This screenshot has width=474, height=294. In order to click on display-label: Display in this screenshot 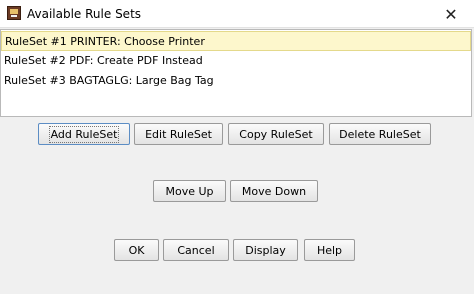, I will do `click(265, 250)`.